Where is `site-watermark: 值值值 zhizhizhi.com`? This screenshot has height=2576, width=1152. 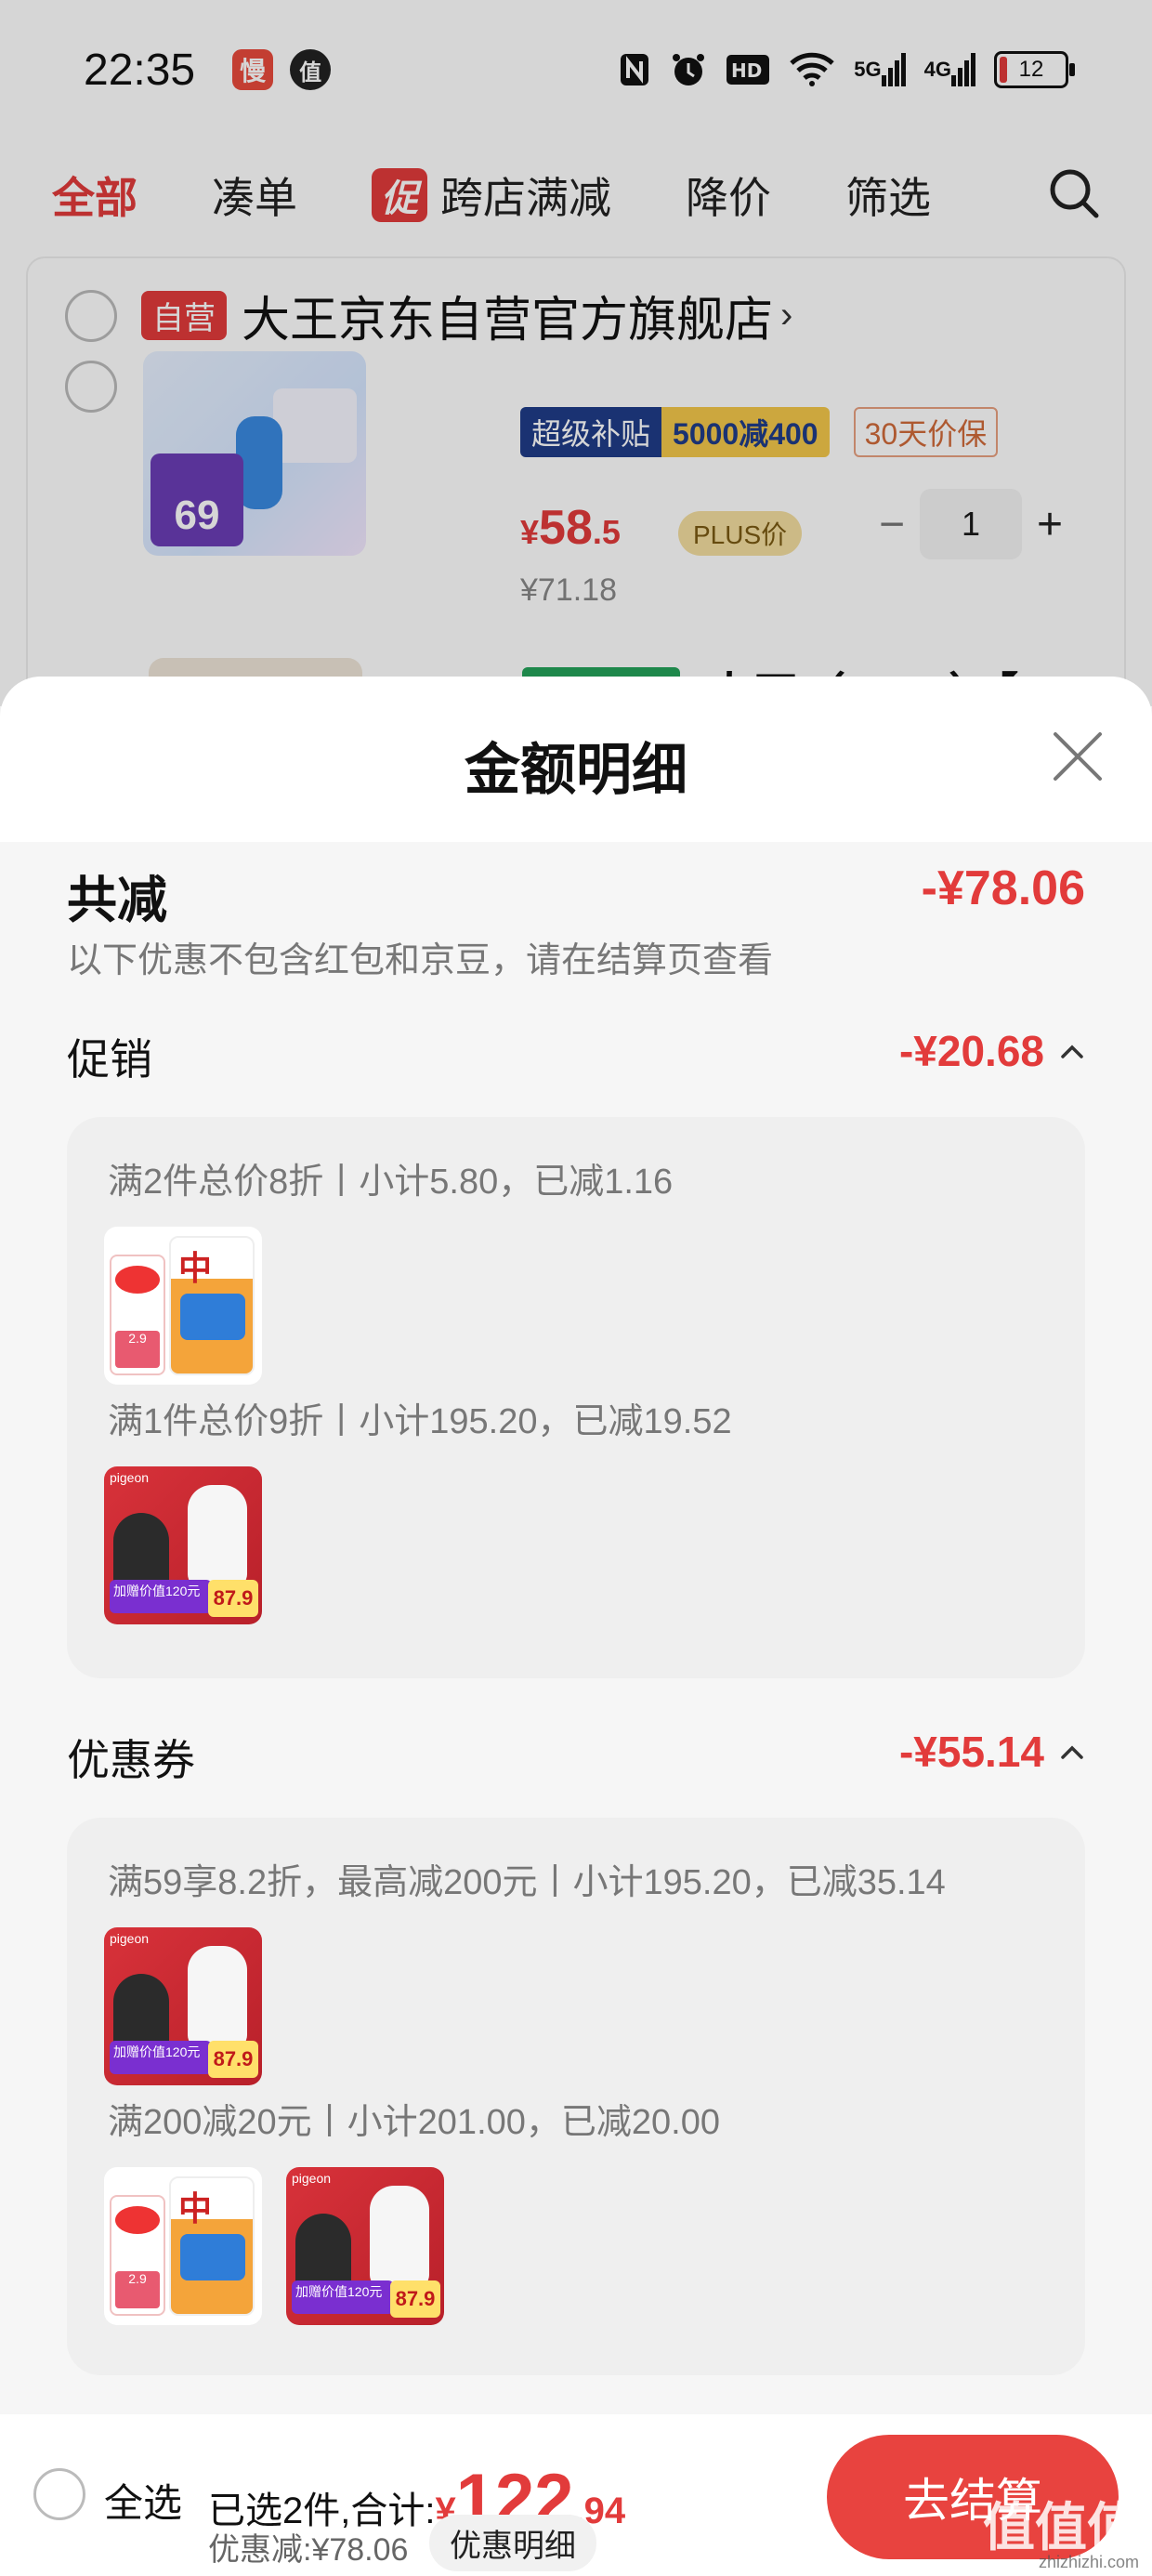 site-watermark: 值值值 zhizhizhi.com is located at coordinates (1061, 2536).